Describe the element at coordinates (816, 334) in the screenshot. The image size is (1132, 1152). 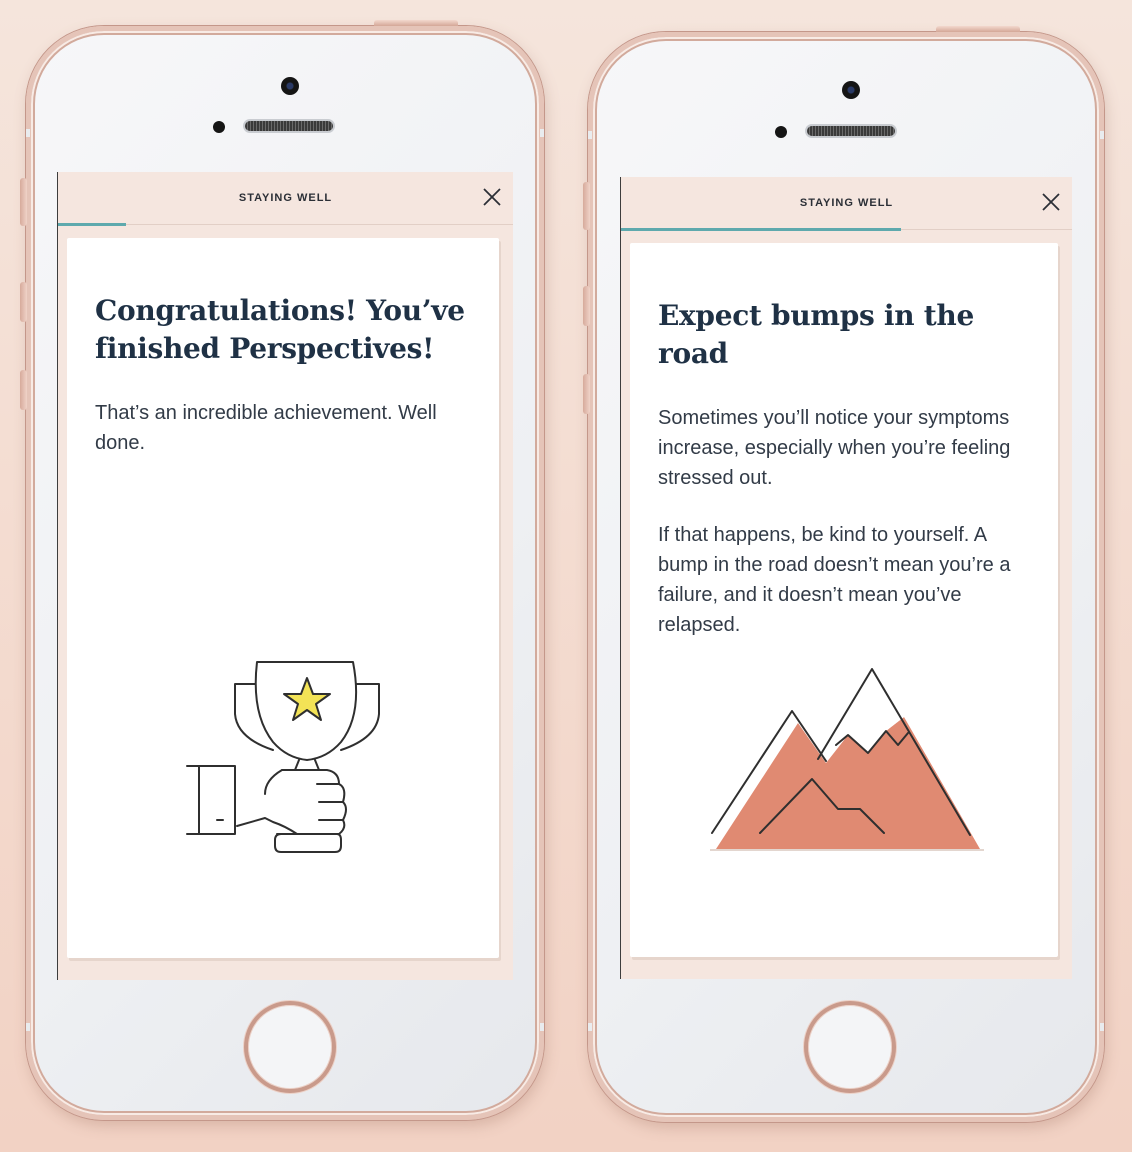
I see `card-title: Expect bumps in the road` at that location.